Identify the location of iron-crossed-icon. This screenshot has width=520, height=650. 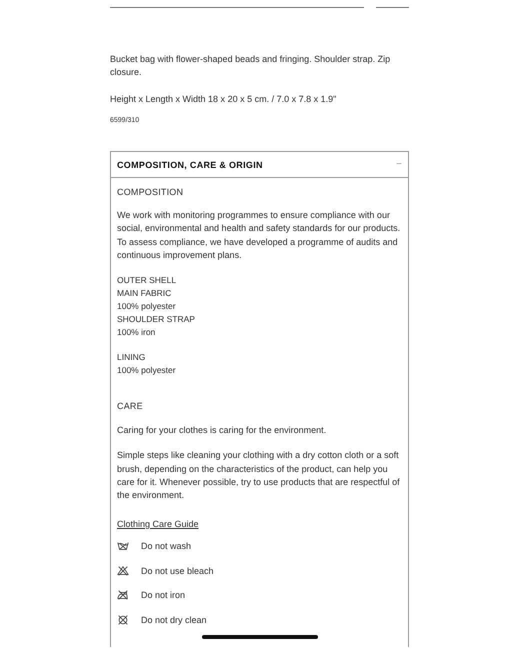
(123, 595).